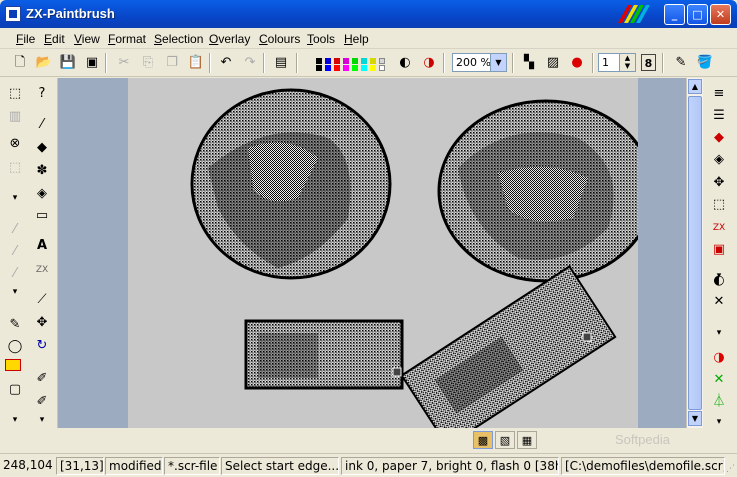  Describe the element at coordinates (178, 39) in the screenshot. I see `menu-selection: Selection` at that location.